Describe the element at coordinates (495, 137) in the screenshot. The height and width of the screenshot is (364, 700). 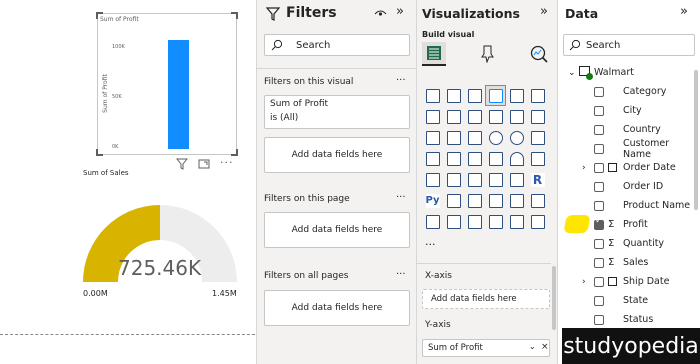
I see `pie-chart-icon` at that location.